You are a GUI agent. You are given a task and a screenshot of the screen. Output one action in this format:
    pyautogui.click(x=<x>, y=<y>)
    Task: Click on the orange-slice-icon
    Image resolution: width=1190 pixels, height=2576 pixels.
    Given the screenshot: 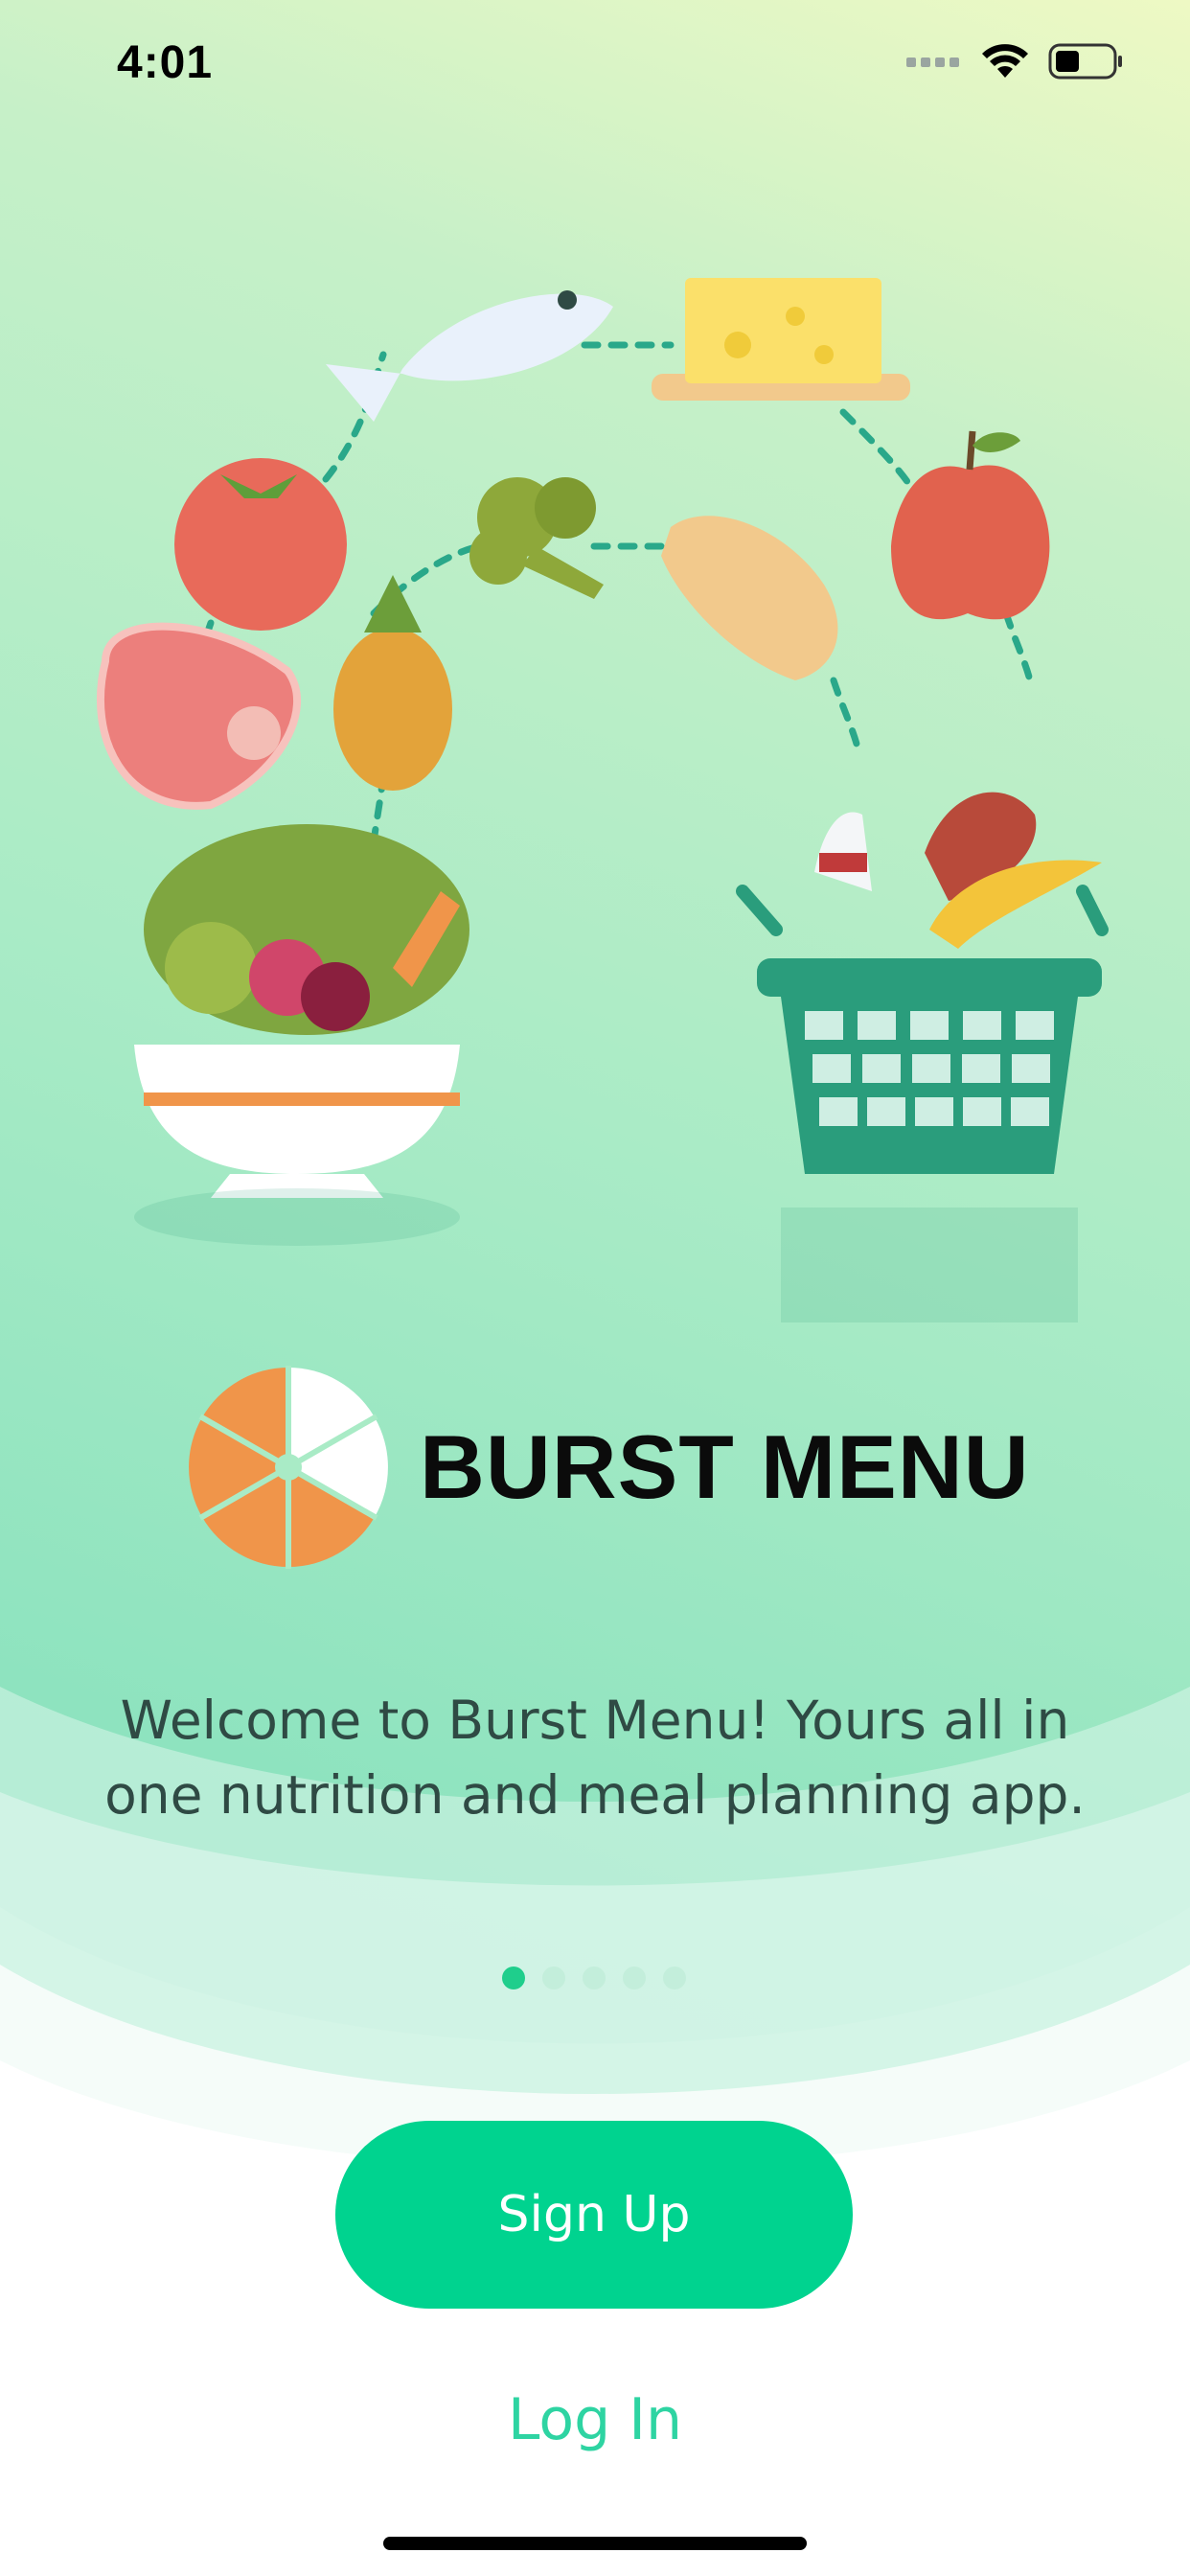 What is the action you would take?
    pyautogui.click(x=288, y=1467)
    